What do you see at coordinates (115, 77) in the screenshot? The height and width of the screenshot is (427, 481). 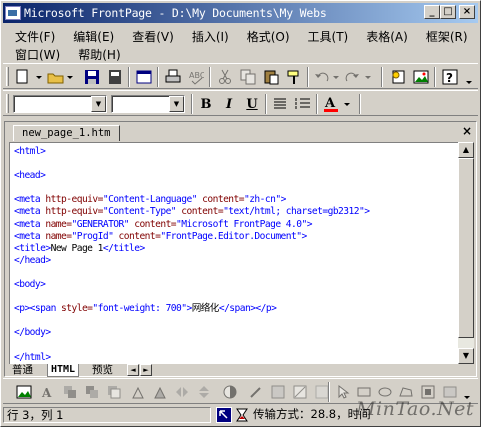 I see `publish-web-icon` at bounding box center [115, 77].